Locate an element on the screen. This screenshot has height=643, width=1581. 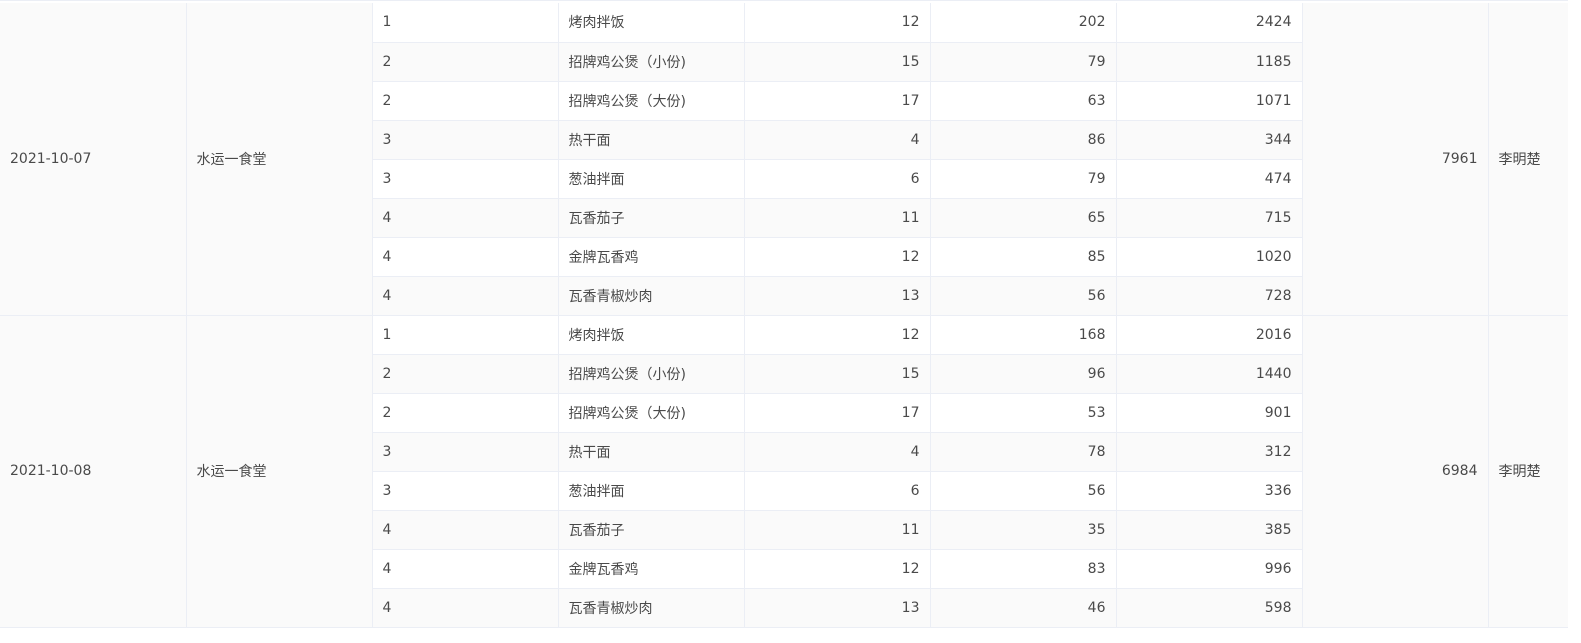
amount-cell: 312 is located at coordinates (1209, 452).